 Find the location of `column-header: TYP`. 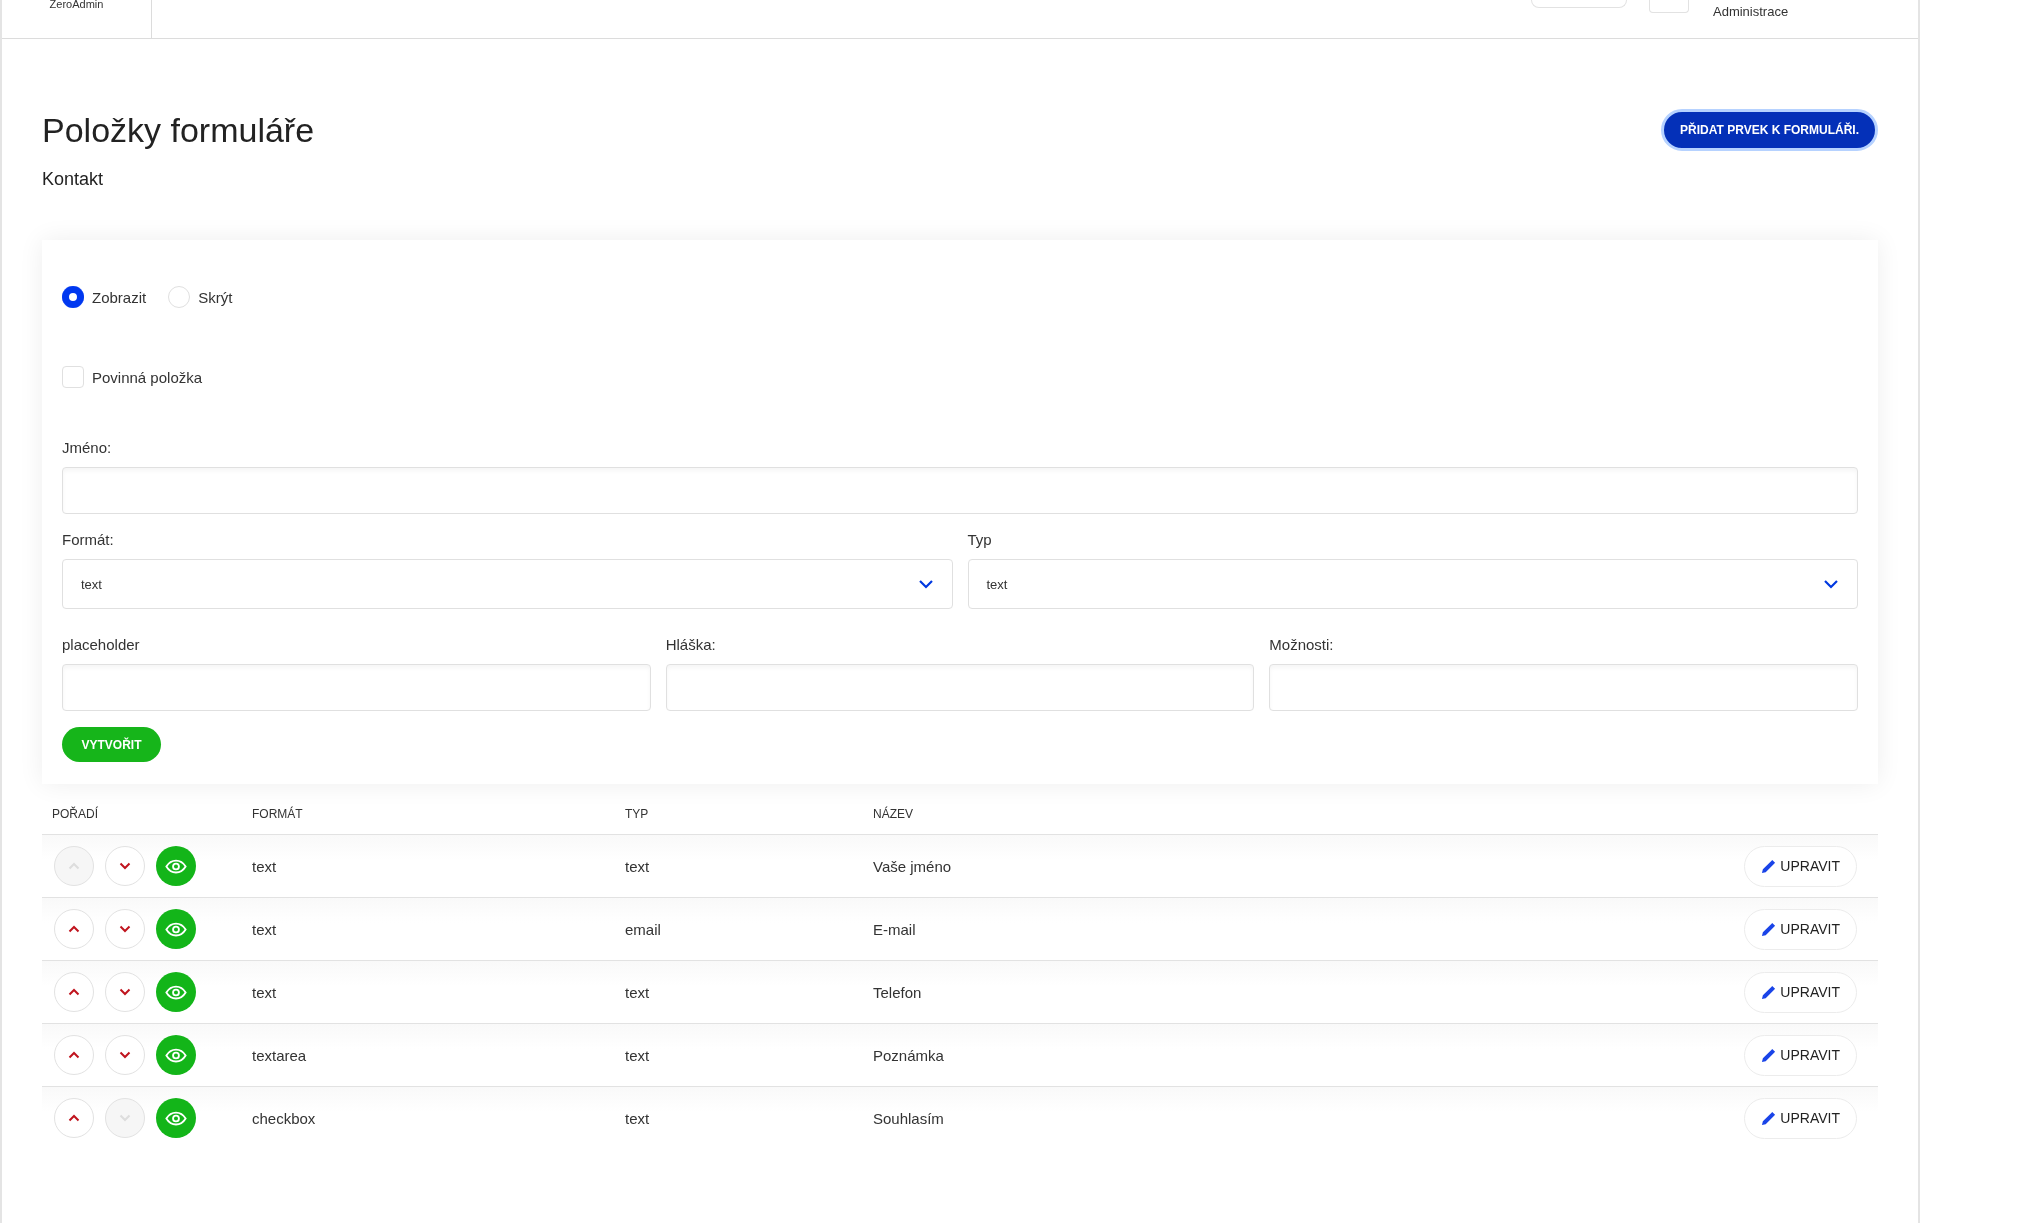

column-header: TYP is located at coordinates (637, 814).